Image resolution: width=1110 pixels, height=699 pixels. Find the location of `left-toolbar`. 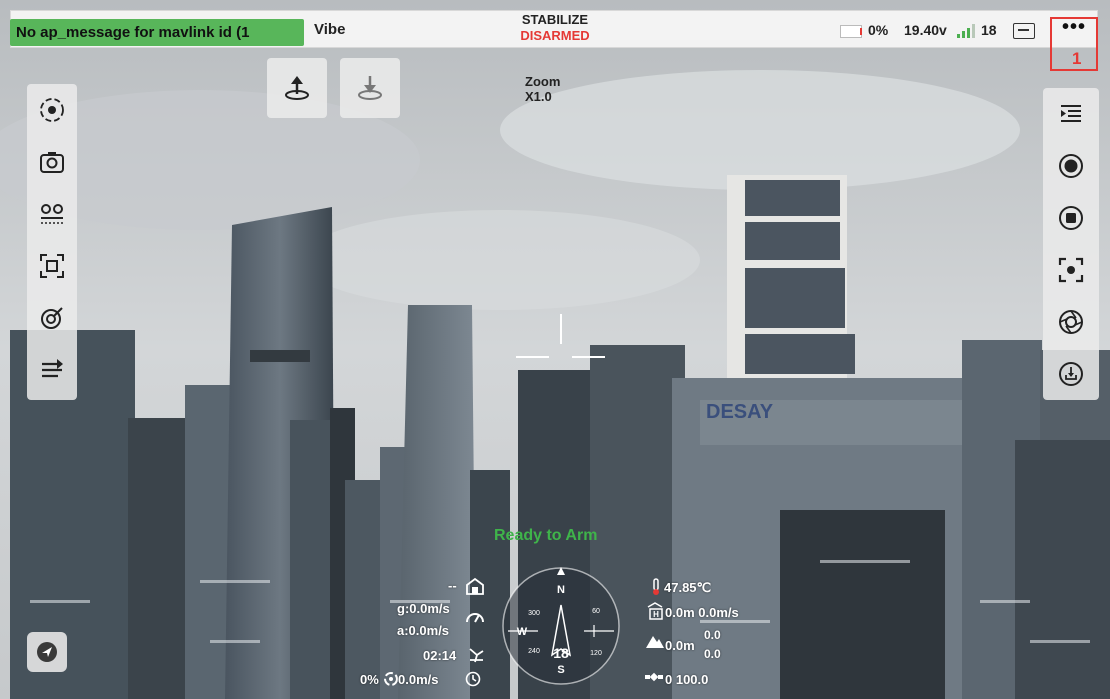

left-toolbar is located at coordinates (52, 242).